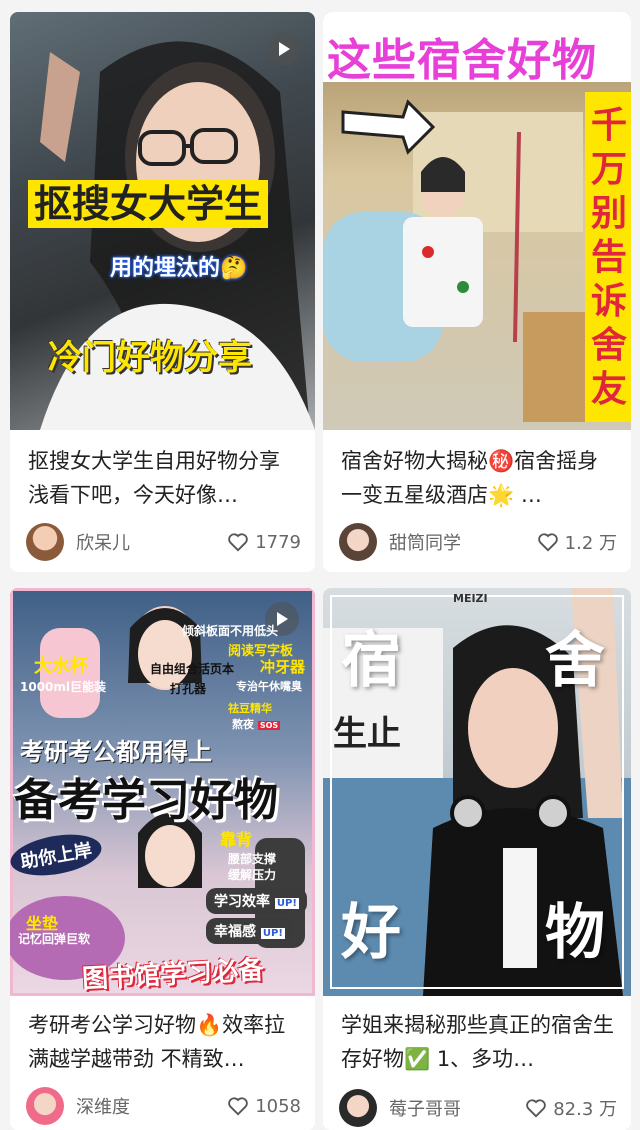  Describe the element at coordinates (463, 542) in the screenshot. I see `author-name: 甜筒同学` at that location.